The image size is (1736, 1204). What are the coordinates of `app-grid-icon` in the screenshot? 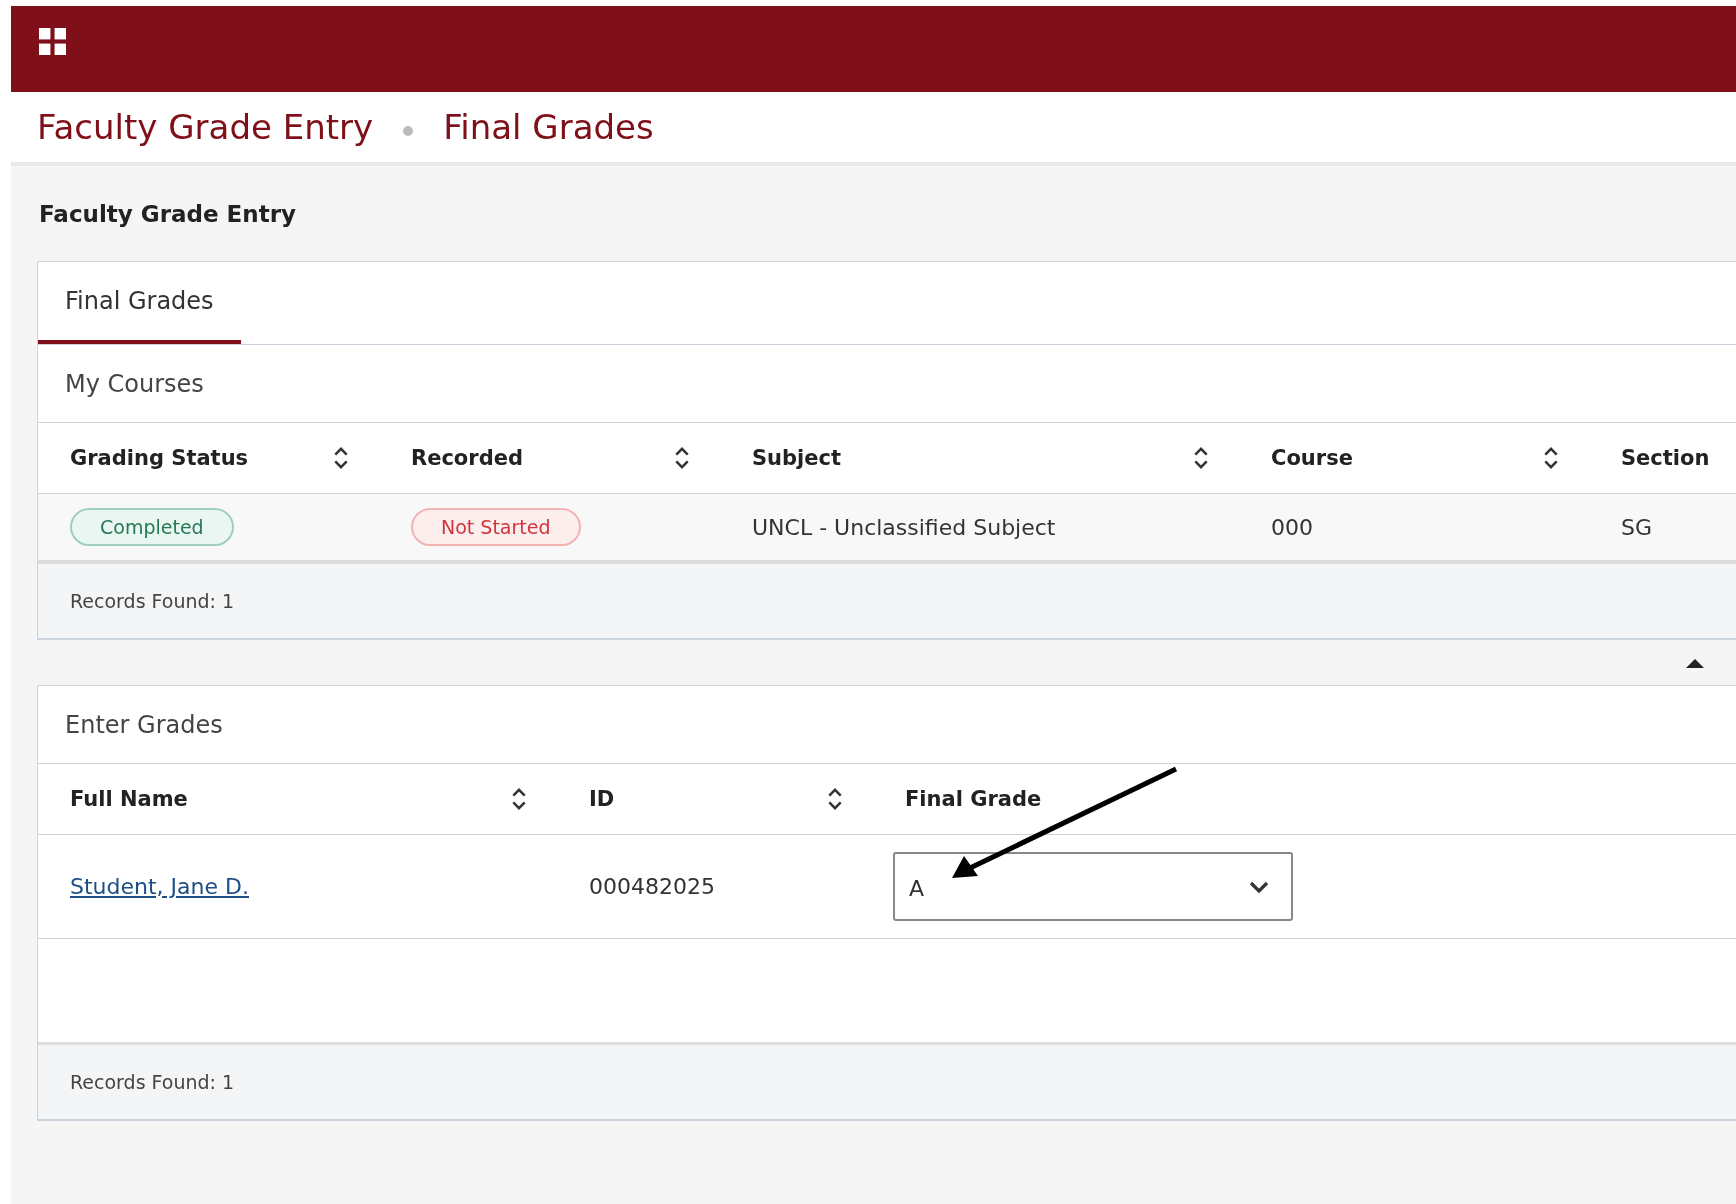 It's located at (52, 41).